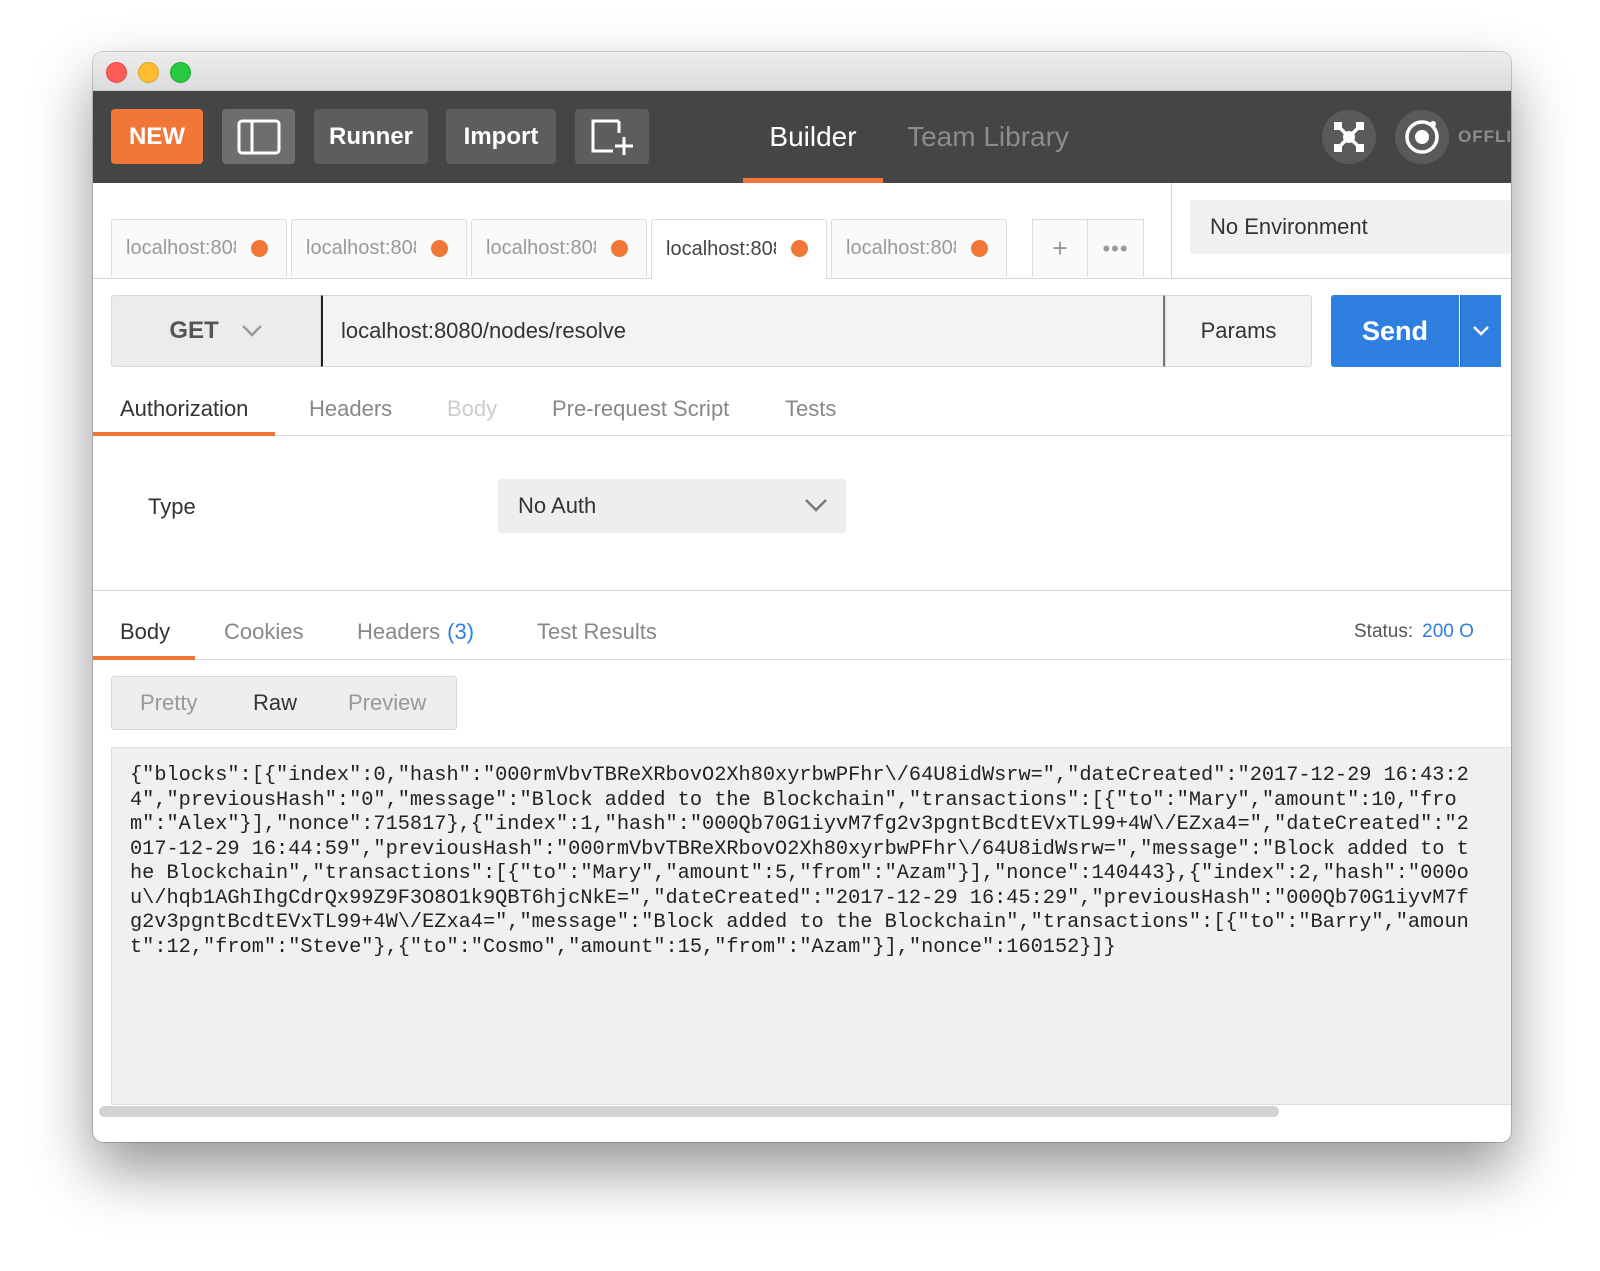  Describe the element at coordinates (1395, 331) in the screenshot. I see `send-button: Send` at that location.